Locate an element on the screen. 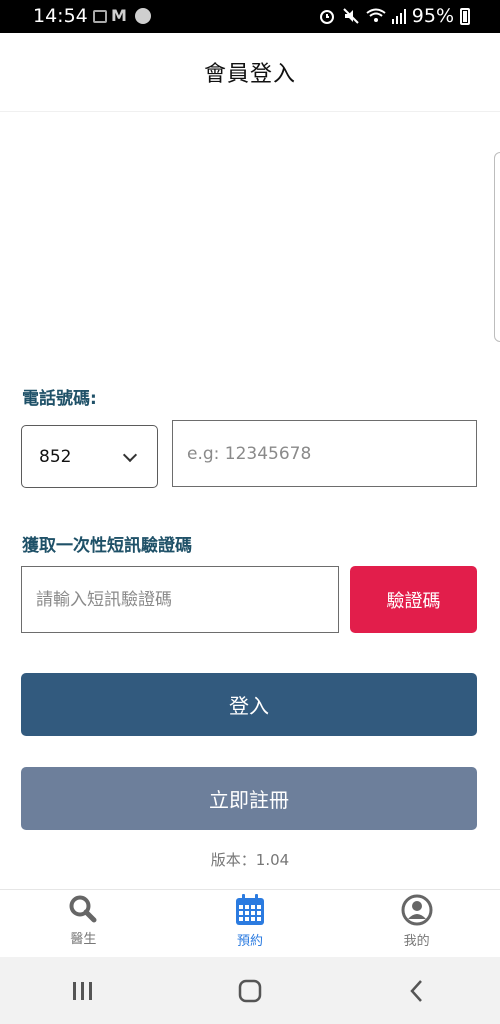 The height and width of the screenshot is (1024, 500). back-icon is located at coordinates (415, 990).